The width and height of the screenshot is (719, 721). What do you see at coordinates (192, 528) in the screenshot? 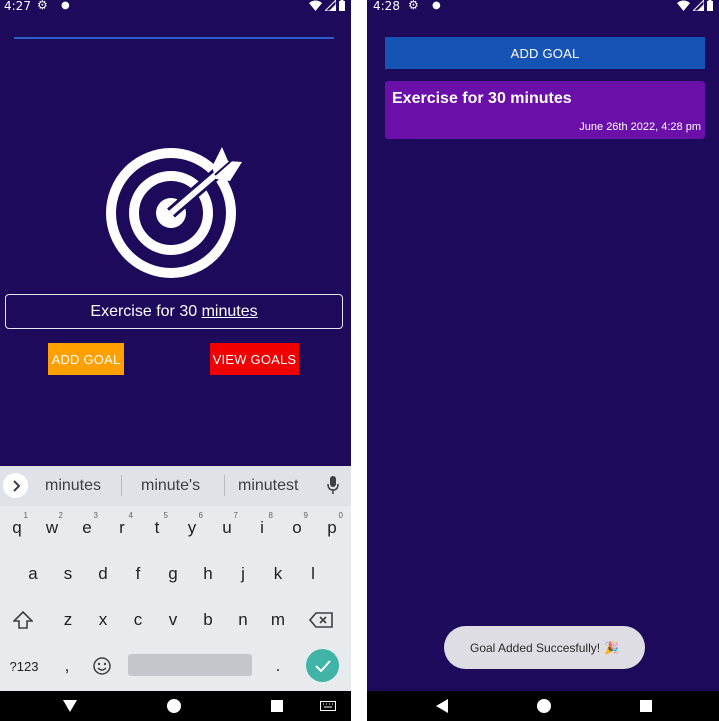
I see `key-y: y6` at bounding box center [192, 528].